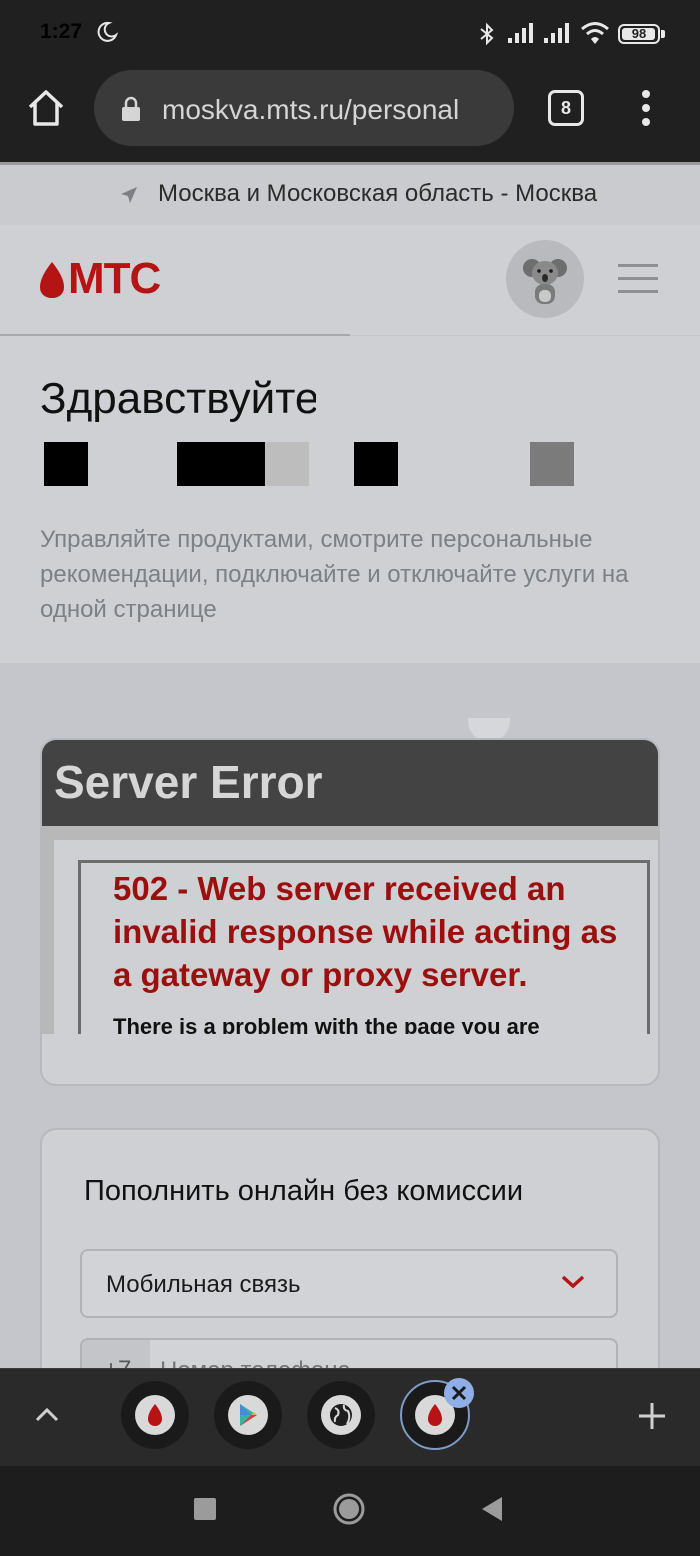 The image size is (700, 1556). I want to click on error-side, so click(48, 937).